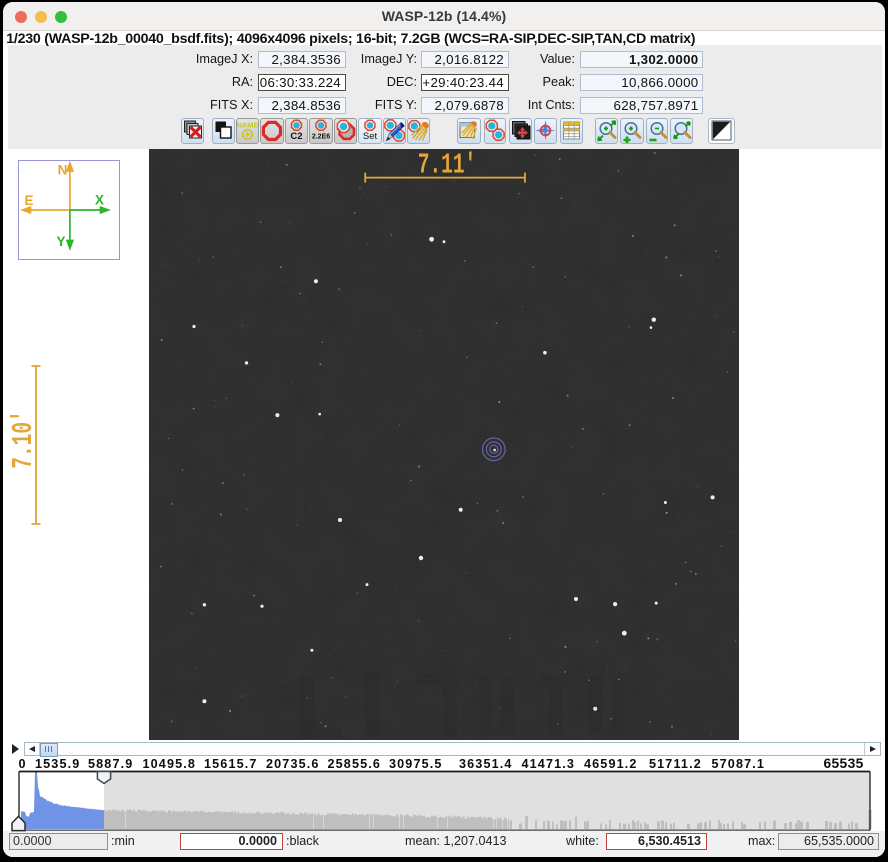 The width and height of the screenshot is (888, 862). What do you see at coordinates (60, 241) in the screenshot?
I see `svg-text: Y` at bounding box center [60, 241].